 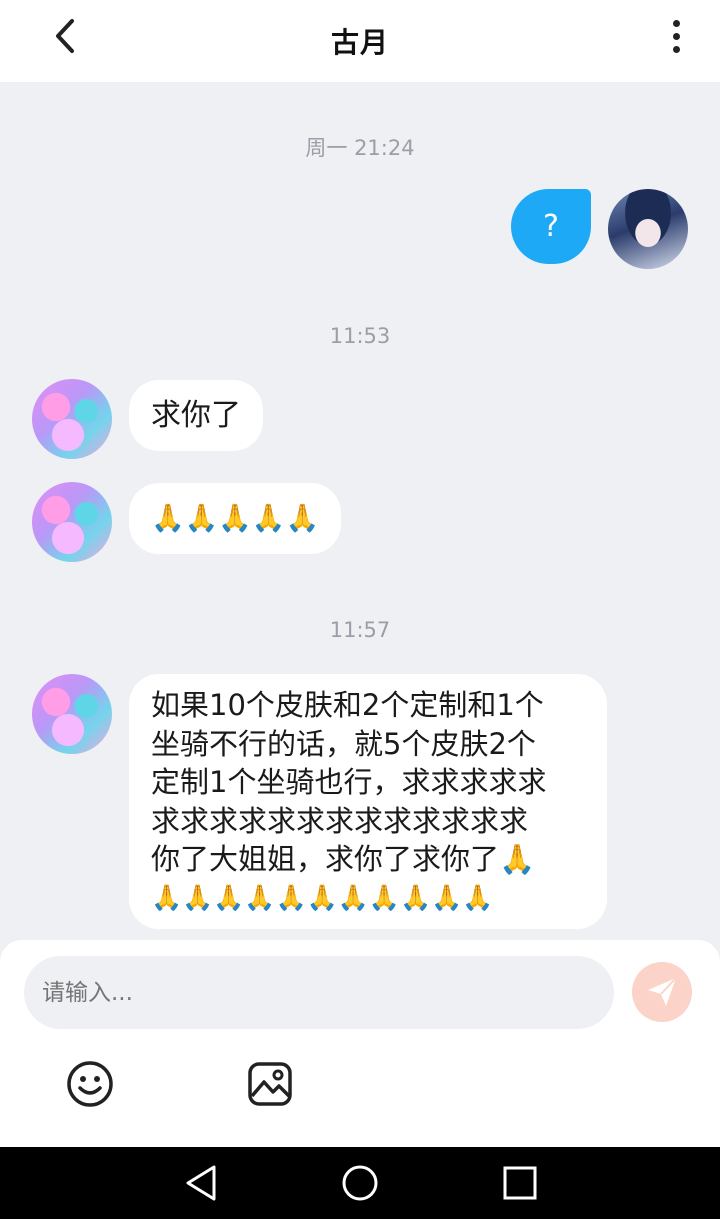 I want to click on back-triangle-icon, so click(x=201, y=1183).